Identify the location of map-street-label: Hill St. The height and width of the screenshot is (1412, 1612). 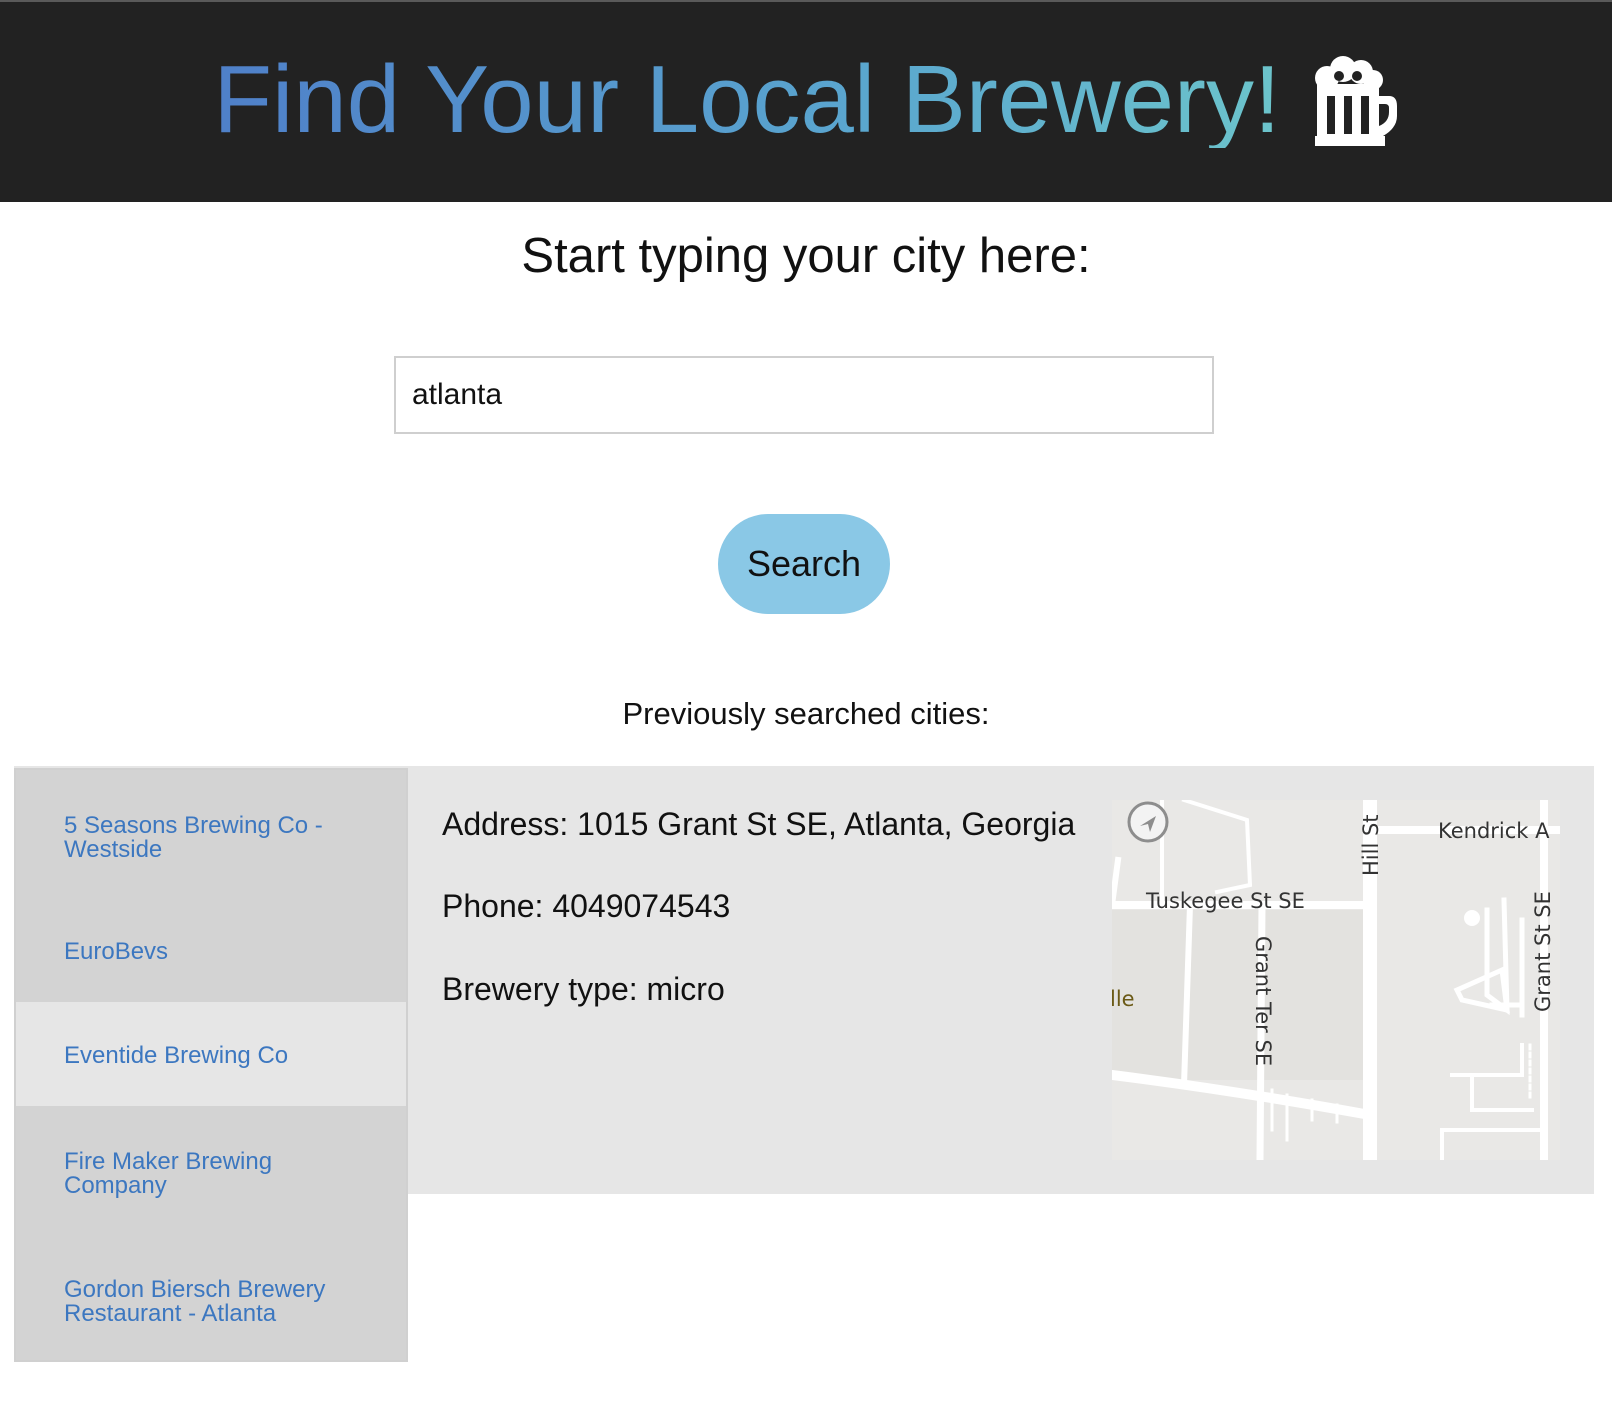
(1371, 845).